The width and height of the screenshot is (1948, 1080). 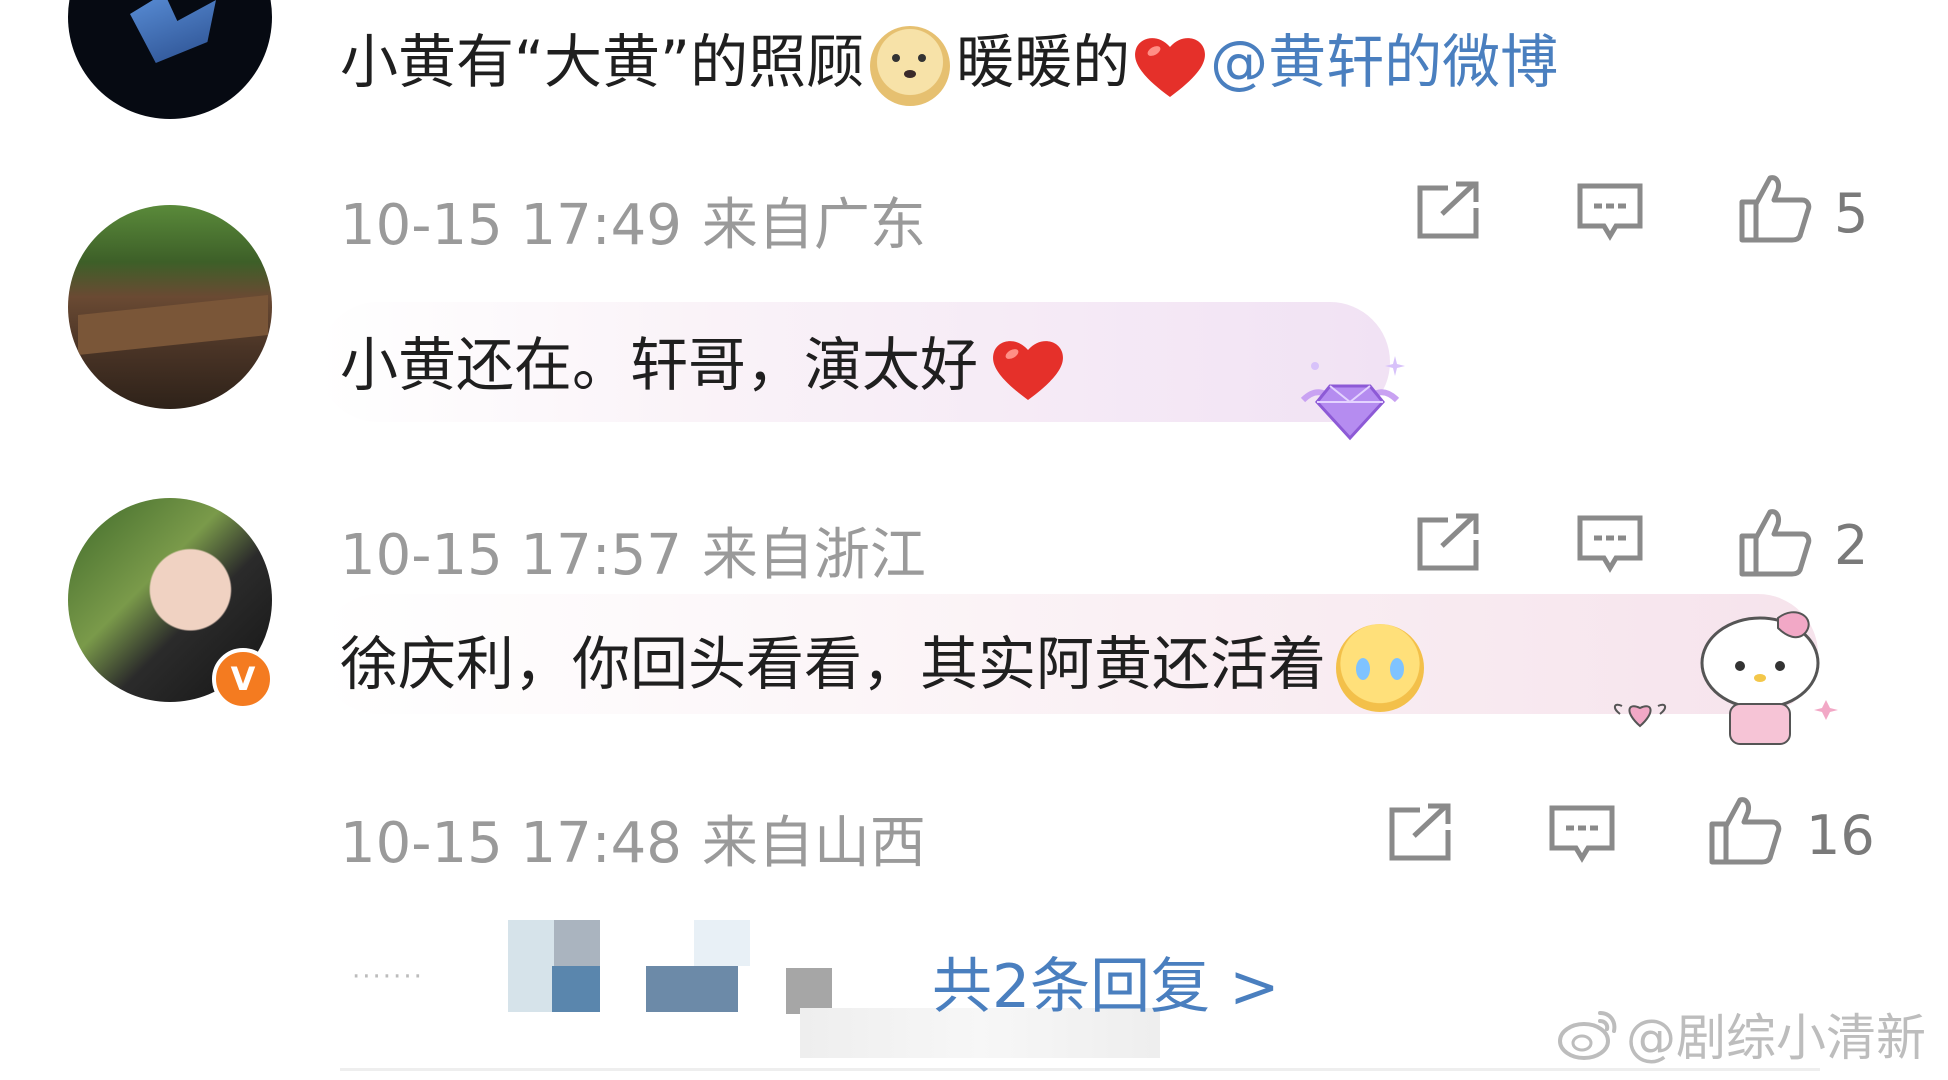 I want to click on comment-location: 来自浙江, so click(x=813, y=555).